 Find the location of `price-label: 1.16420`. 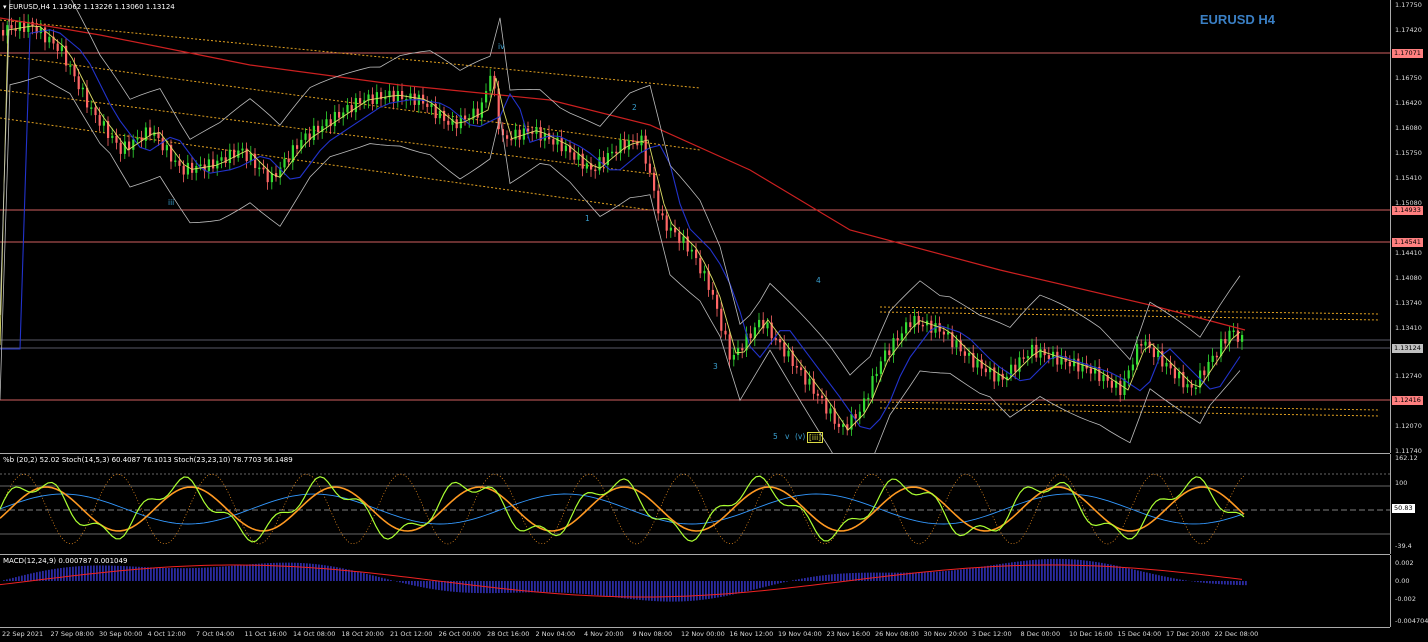

price-label: 1.16420 is located at coordinates (1408, 103).